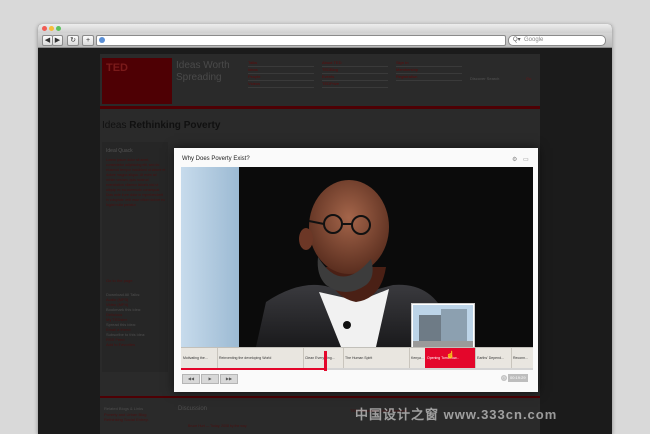 The height and width of the screenshot is (434, 650). Describe the element at coordinates (355, 84) in the screenshot. I see `nav-item-tedprize: TEDPrize` at that location.